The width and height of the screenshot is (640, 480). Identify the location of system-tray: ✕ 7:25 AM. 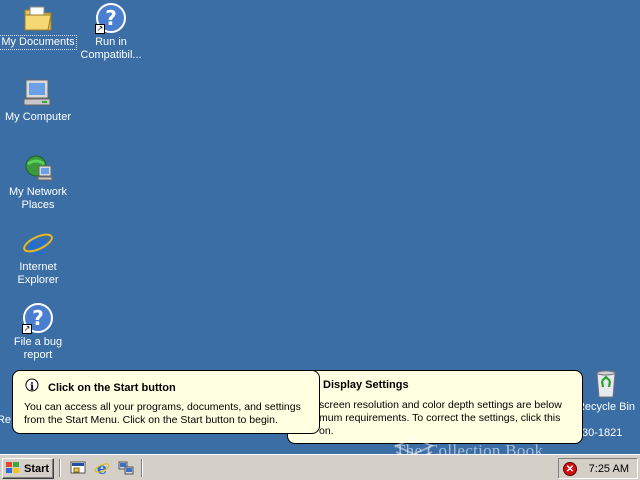
(598, 468).